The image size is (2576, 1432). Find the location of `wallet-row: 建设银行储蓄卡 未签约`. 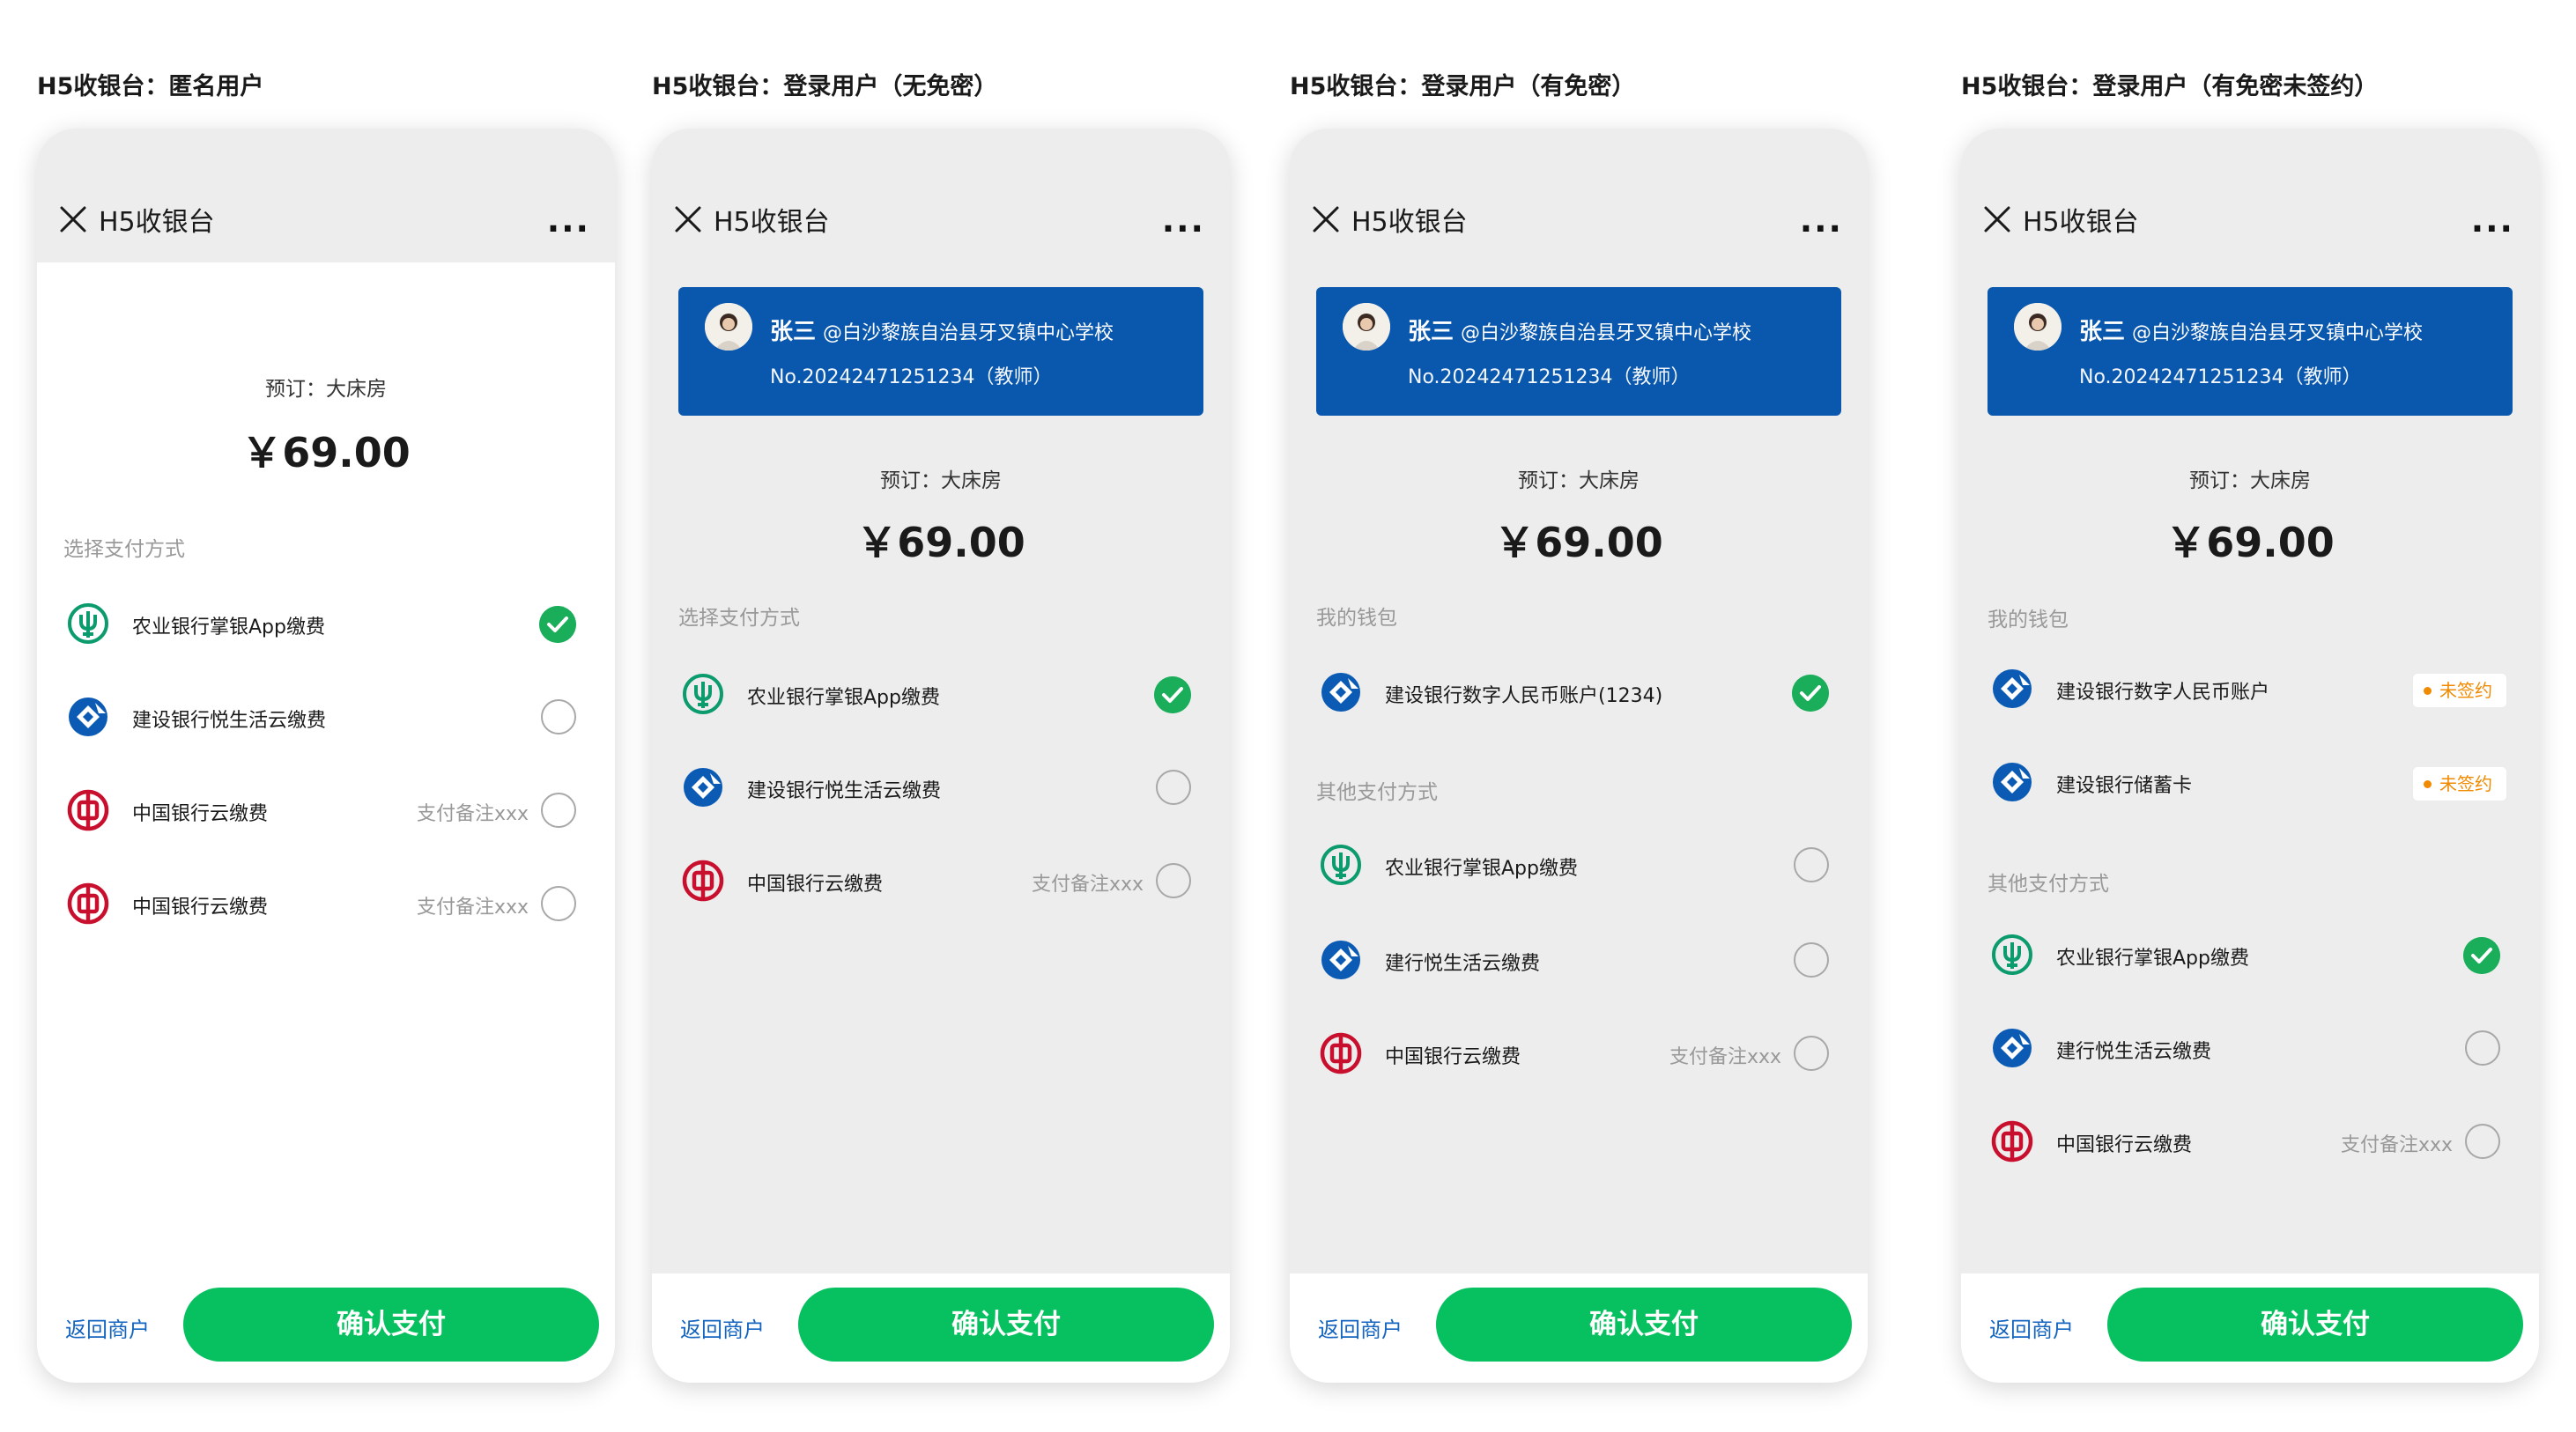

wallet-row: 建设银行储蓄卡 未签约 is located at coordinates (2250, 782).